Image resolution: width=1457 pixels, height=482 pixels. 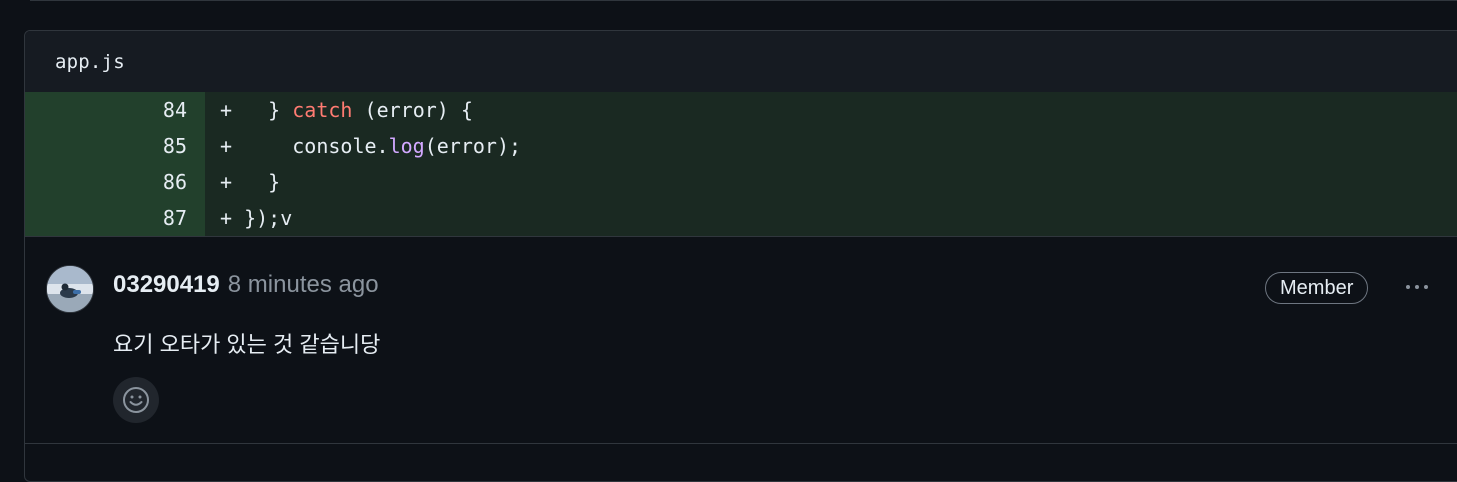 What do you see at coordinates (316, 146) in the screenshot?
I see `code-token: console.` at bounding box center [316, 146].